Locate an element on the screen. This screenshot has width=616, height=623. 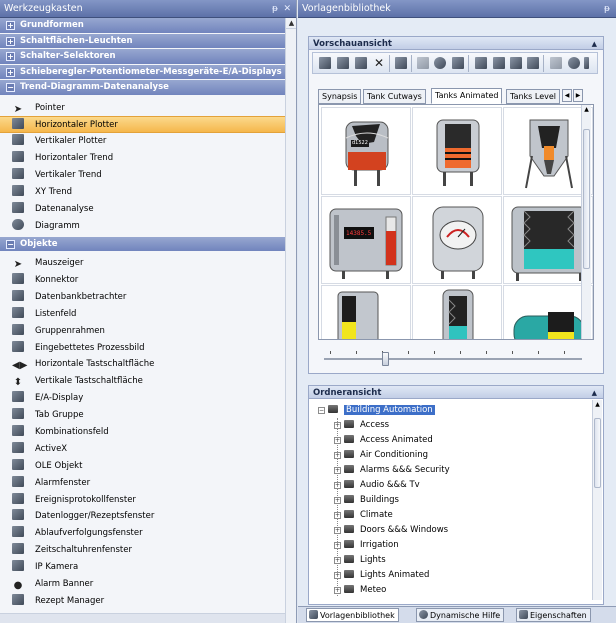
tool-horizontale-tastschaltflaeche: ◀▶ Horizontale Tastschaltfläche is located at coordinates (148, 364).